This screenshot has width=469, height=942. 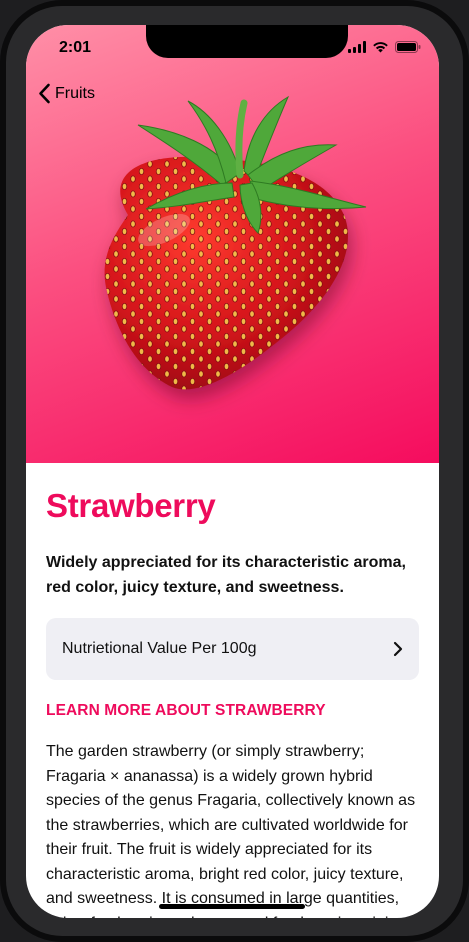 What do you see at coordinates (247, 41) in the screenshot?
I see `notch` at bounding box center [247, 41].